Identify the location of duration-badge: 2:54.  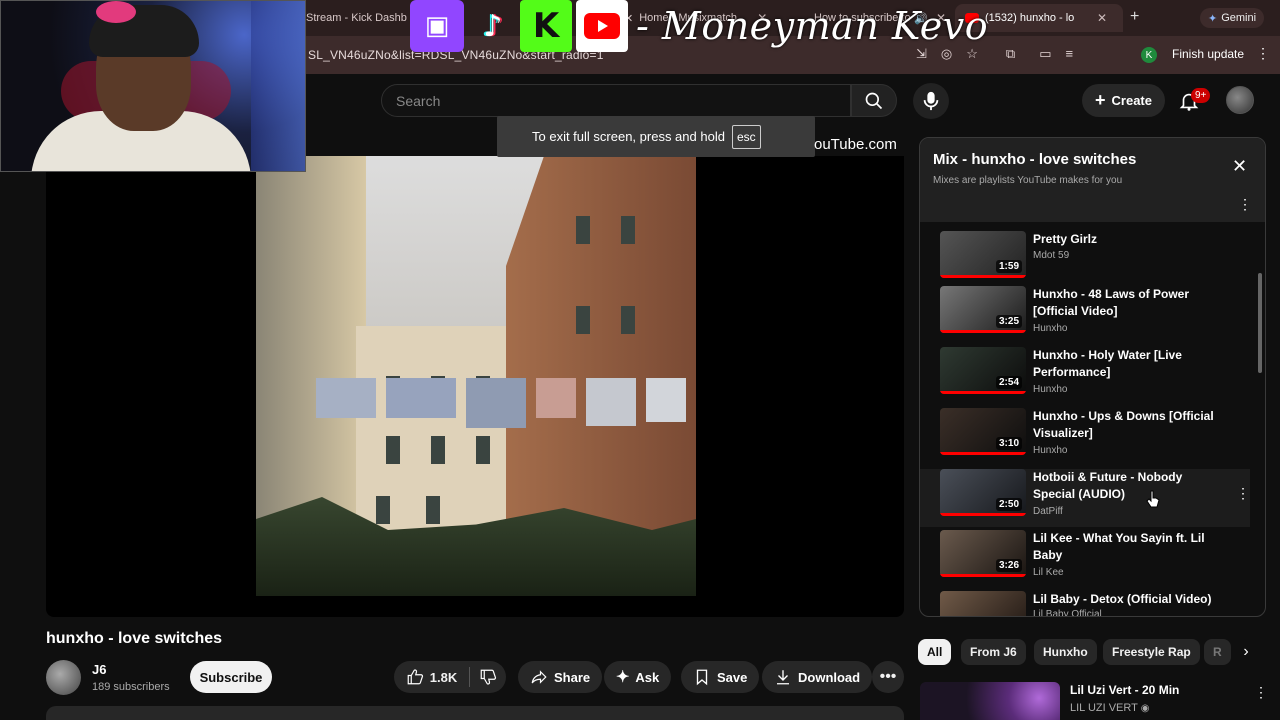
(1008, 382).